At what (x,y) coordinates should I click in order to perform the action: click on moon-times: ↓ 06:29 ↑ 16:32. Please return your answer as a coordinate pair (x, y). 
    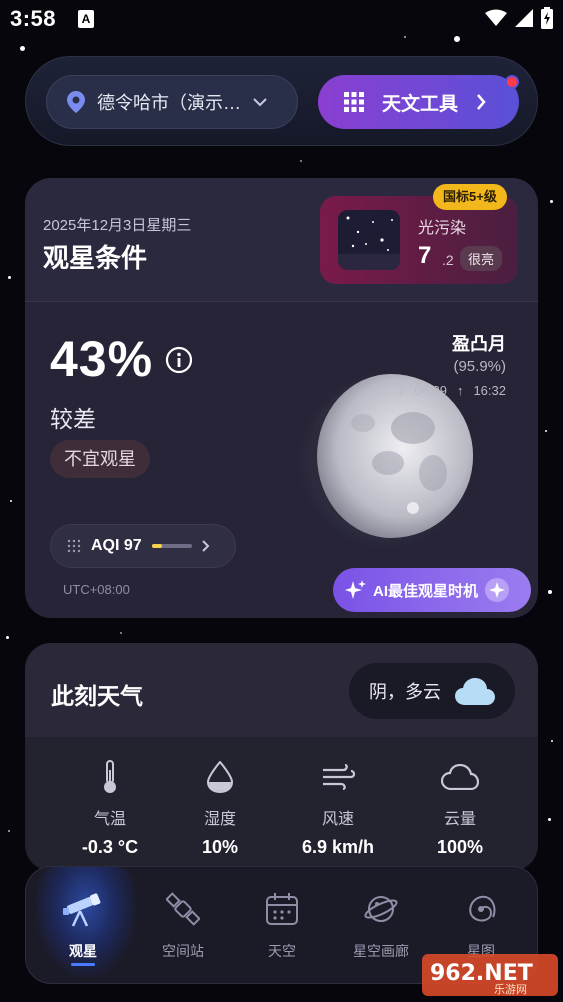
    Looking at the image, I should click on (452, 390).